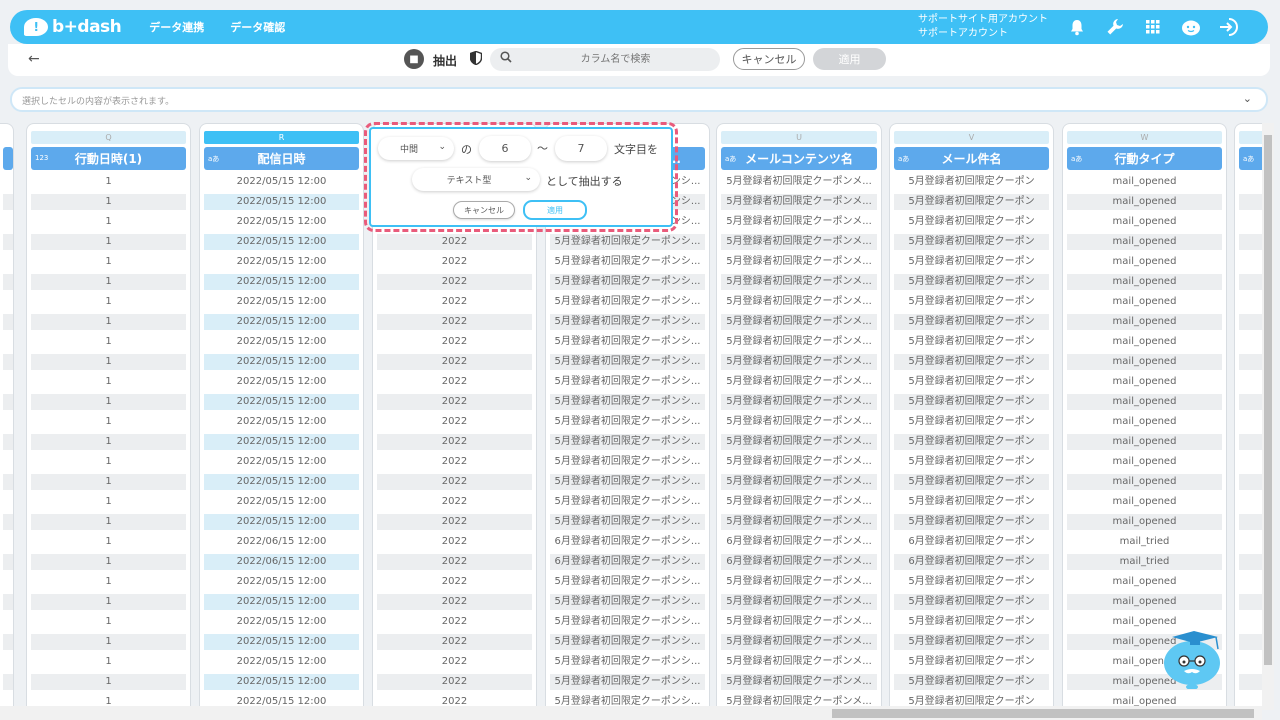 Image resolution: width=1280 pixels, height=720 pixels. What do you see at coordinates (1193, 658) in the screenshot?
I see `mascot-icon` at bounding box center [1193, 658].